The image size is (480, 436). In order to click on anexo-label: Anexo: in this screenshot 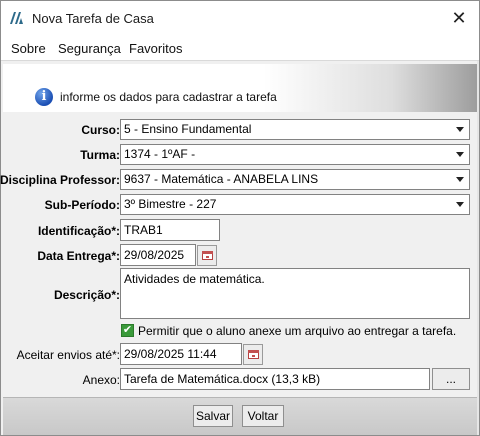, I will do `click(101, 380)`.